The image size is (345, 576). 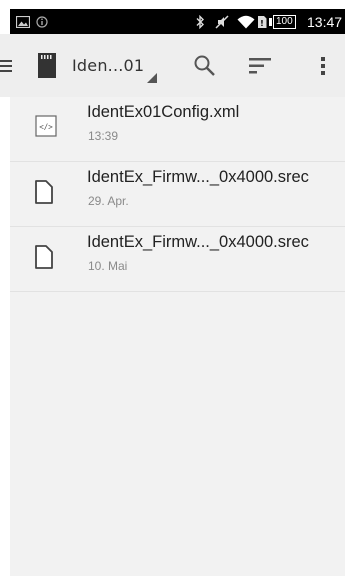 What do you see at coordinates (205, 65) in the screenshot?
I see `search-icon` at bounding box center [205, 65].